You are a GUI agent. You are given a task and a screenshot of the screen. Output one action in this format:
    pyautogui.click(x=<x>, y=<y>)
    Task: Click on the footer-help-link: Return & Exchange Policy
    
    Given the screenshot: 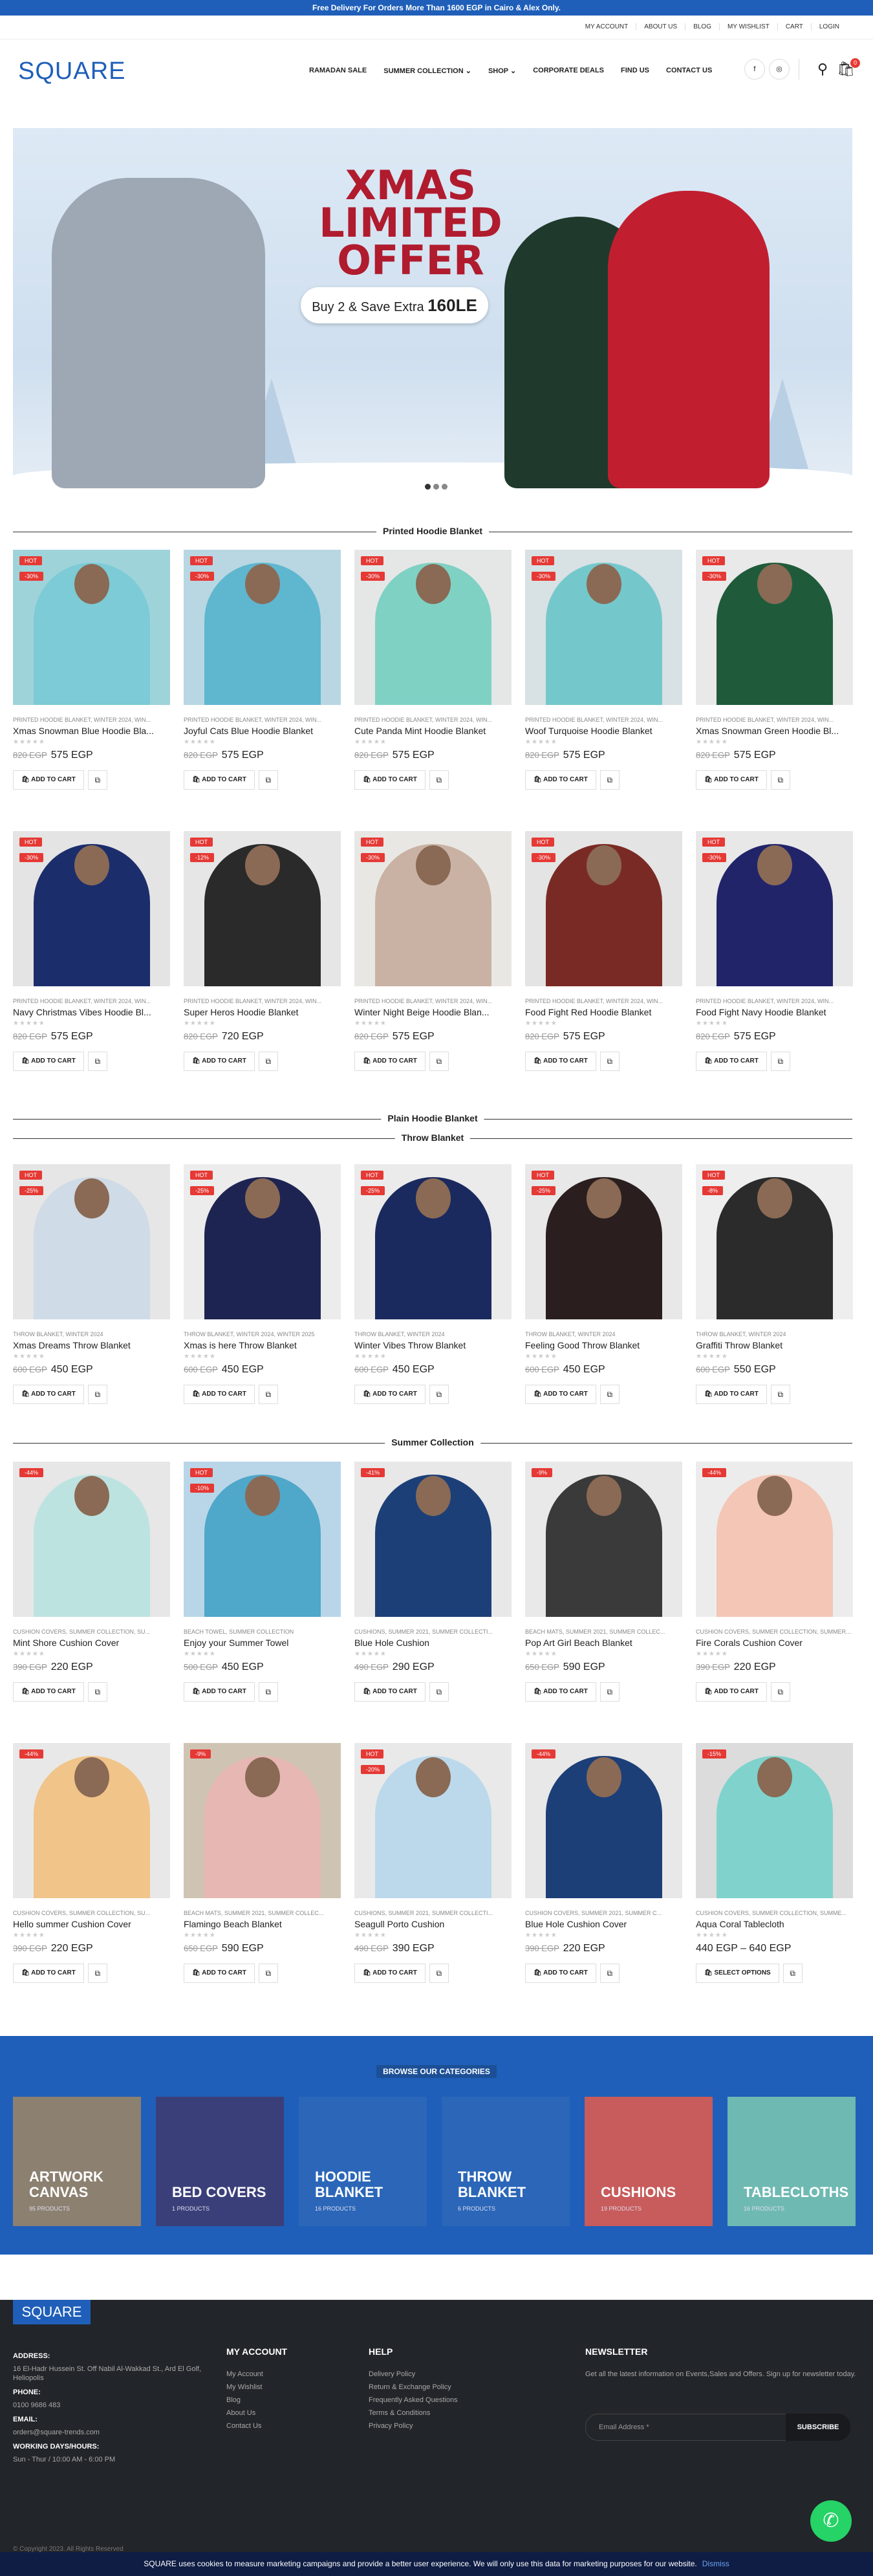 What is the action you would take?
    pyautogui.click(x=449, y=2387)
    